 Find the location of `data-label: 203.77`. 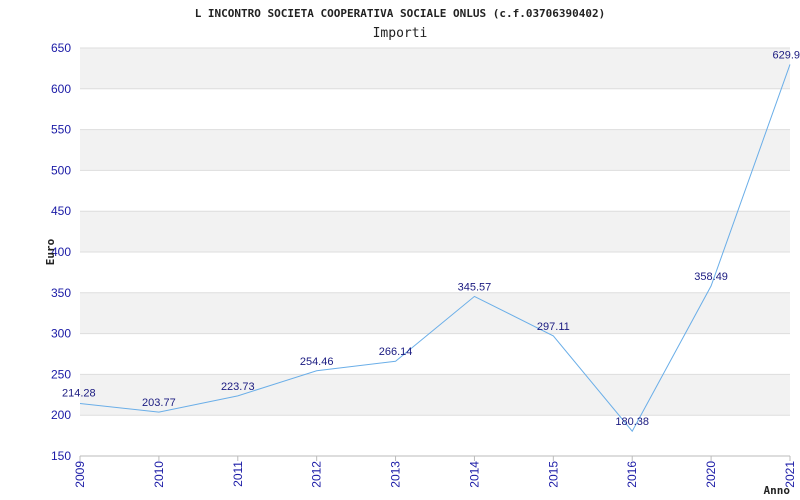

data-label: 203.77 is located at coordinates (159, 403).